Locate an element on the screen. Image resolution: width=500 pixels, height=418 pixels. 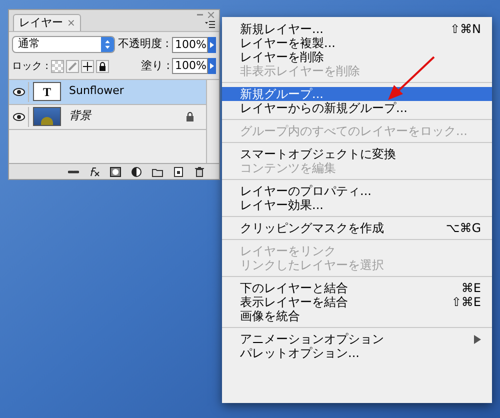
trash-icon is located at coordinates (199, 171).